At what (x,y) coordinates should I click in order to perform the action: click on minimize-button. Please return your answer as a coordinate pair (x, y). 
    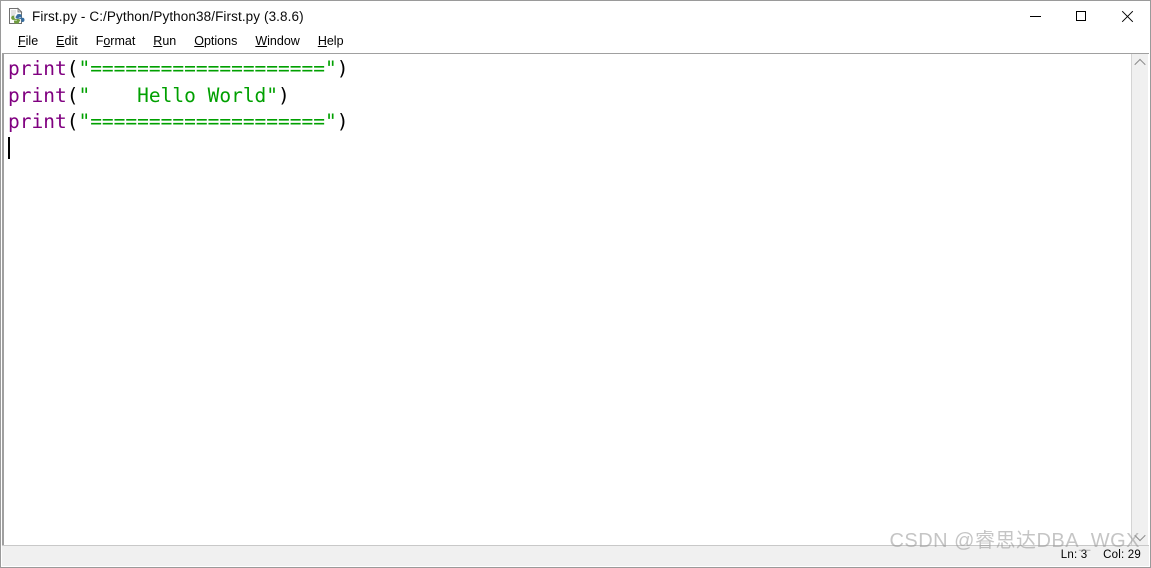
    Looking at the image, I should click on (1035, 16).